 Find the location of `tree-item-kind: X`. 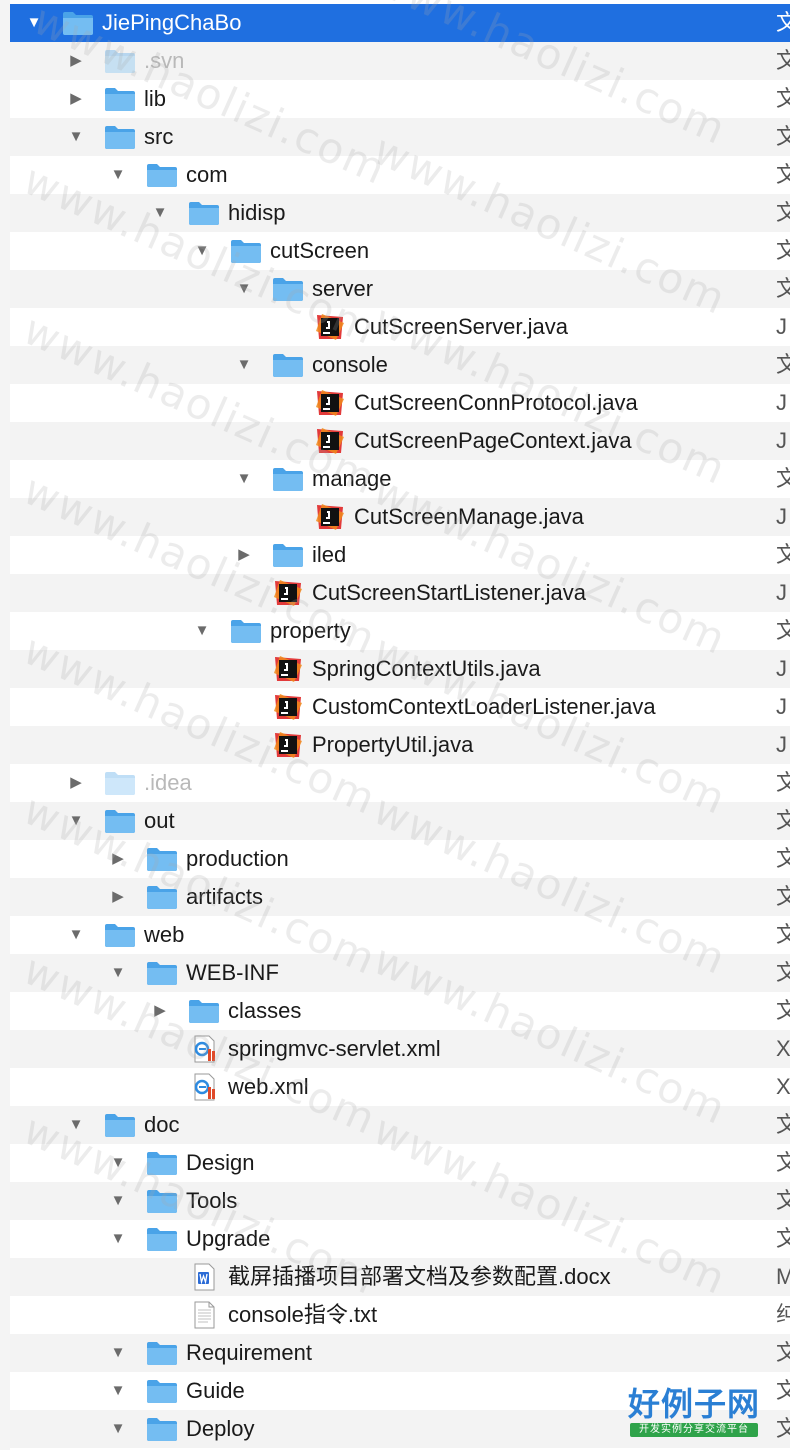

tree-item-kind: X is located at coordinates (783, 1048).